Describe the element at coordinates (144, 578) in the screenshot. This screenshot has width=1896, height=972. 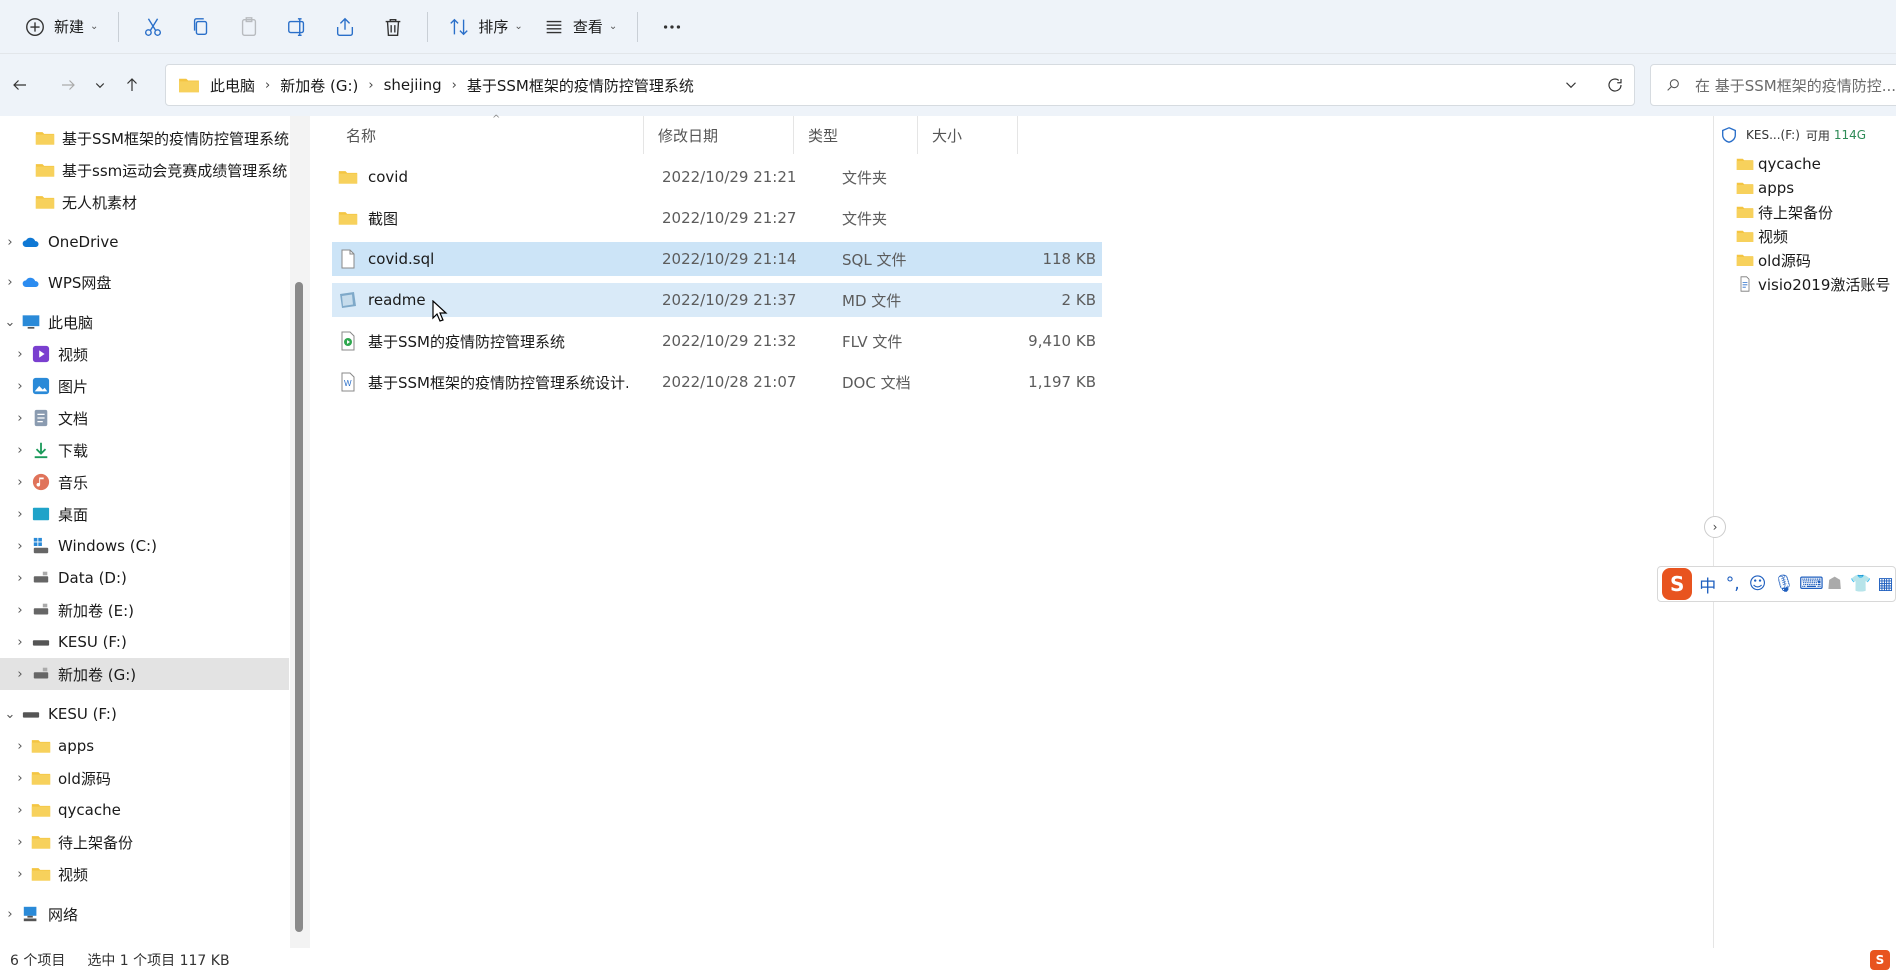
I see `sidebar-item-drive-d: › Data (D:)` at that location.